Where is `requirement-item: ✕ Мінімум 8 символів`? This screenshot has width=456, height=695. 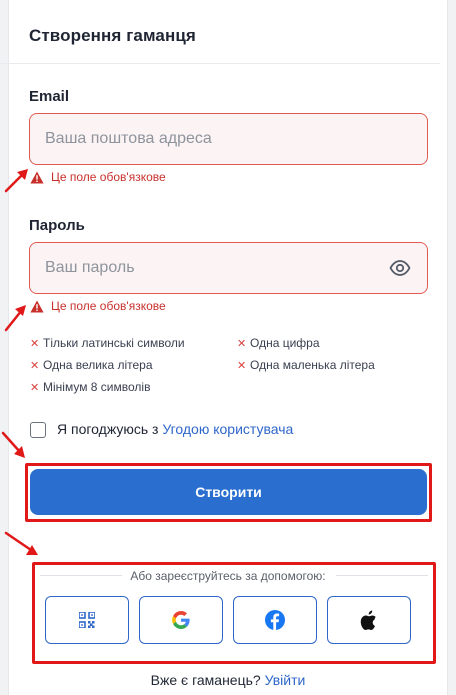 requirement-item: ✕ Мінімум 8 символів is located at coordinates (90, 387).